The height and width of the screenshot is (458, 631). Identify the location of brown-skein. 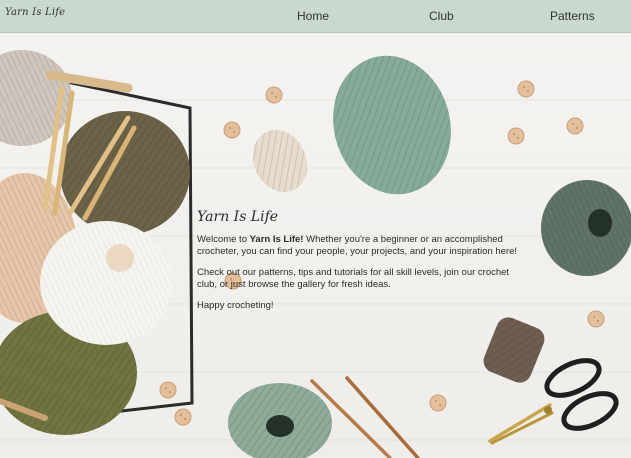
(514, 350).